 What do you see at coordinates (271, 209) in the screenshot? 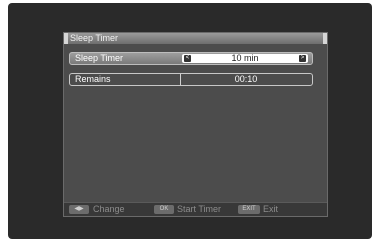
I see `exit-hint: Exit` at bounding box center [271, 209].